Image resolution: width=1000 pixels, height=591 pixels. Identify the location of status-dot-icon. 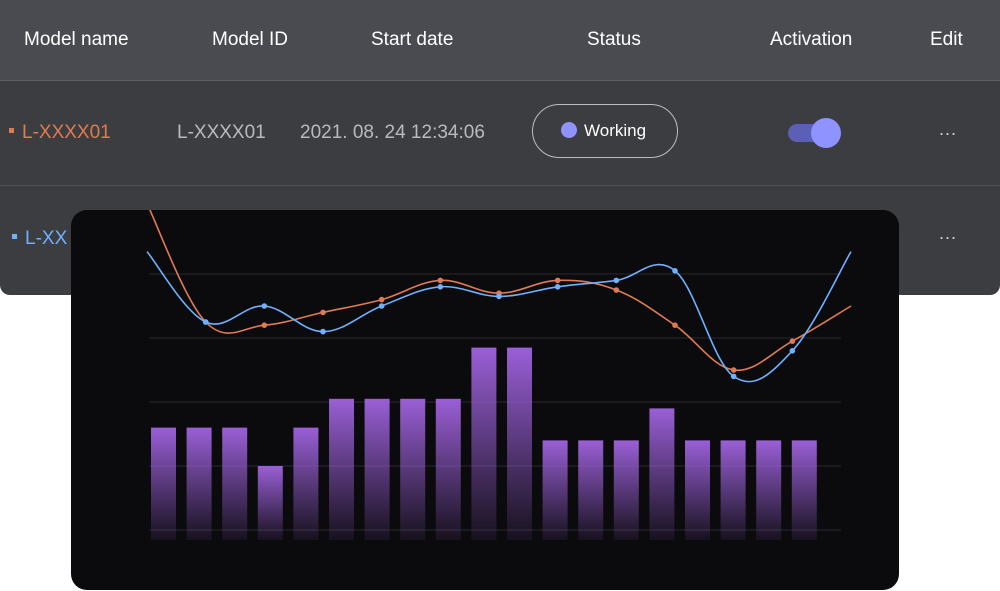
(569, 129).